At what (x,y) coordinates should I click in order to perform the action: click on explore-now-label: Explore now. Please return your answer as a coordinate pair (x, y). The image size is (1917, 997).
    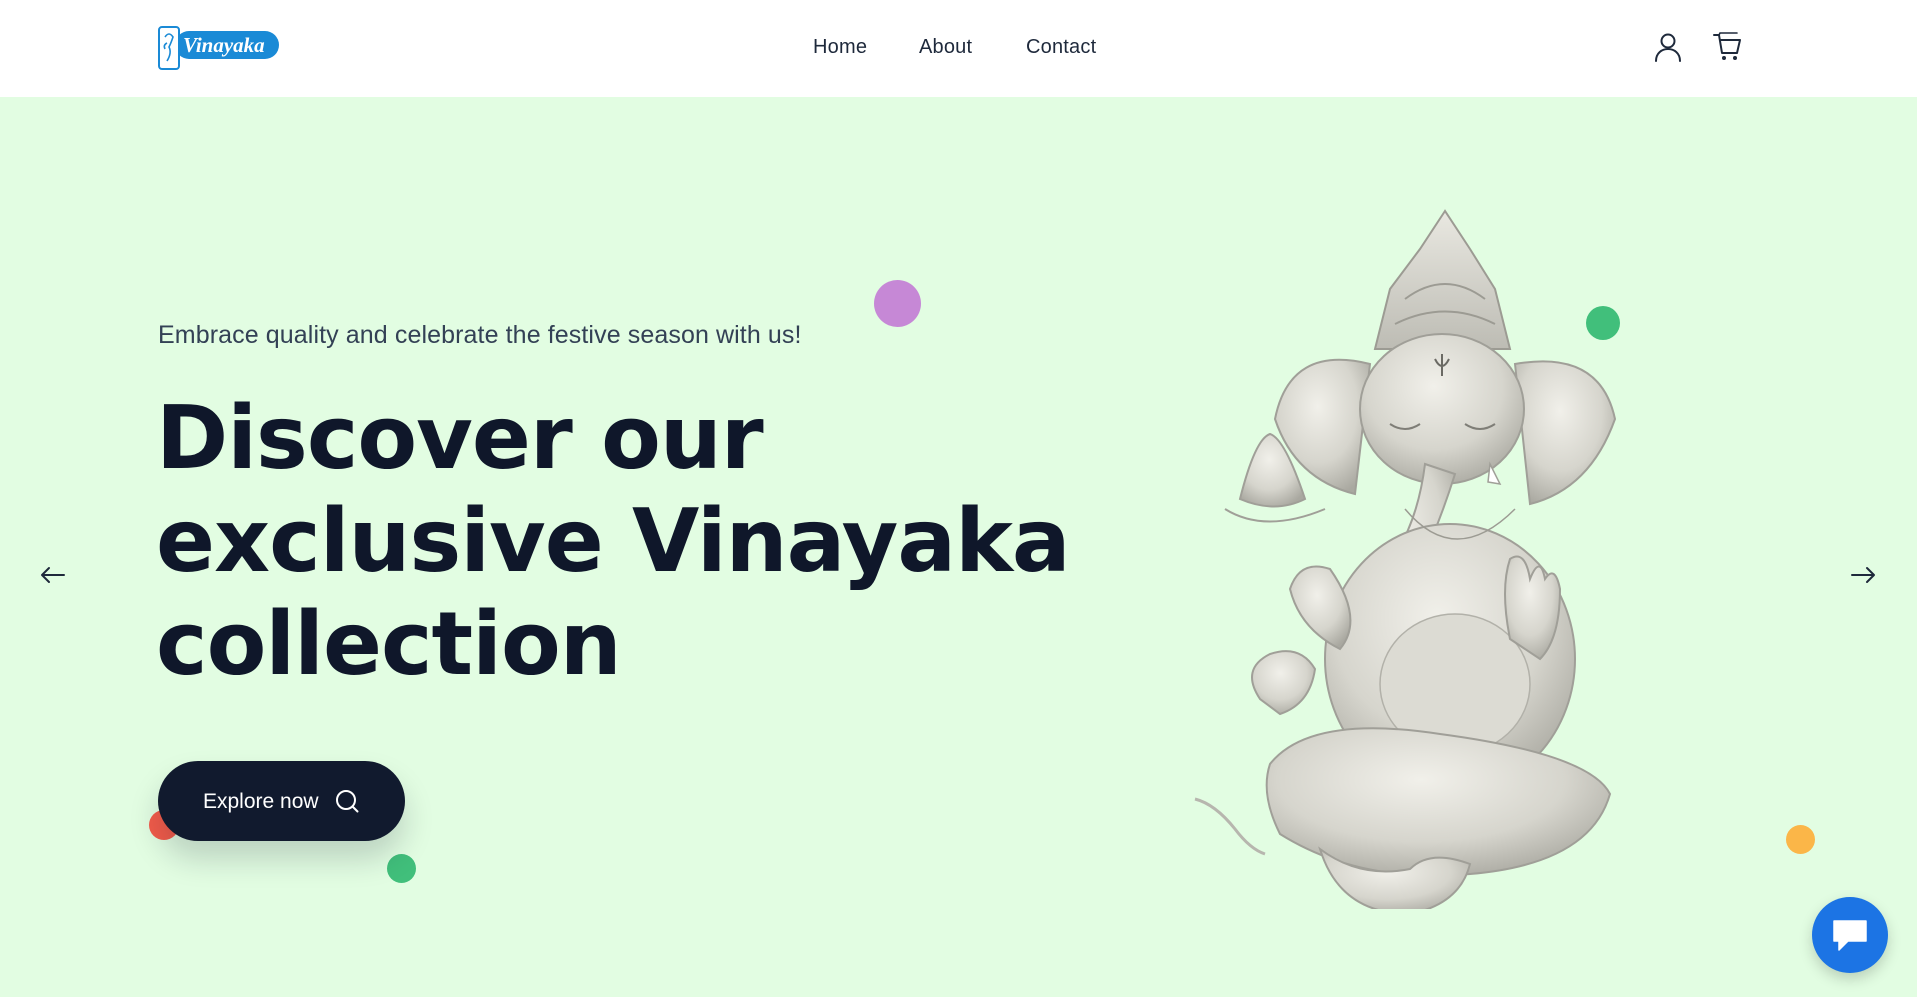
    Looking at the image, I should click on (261, 801).